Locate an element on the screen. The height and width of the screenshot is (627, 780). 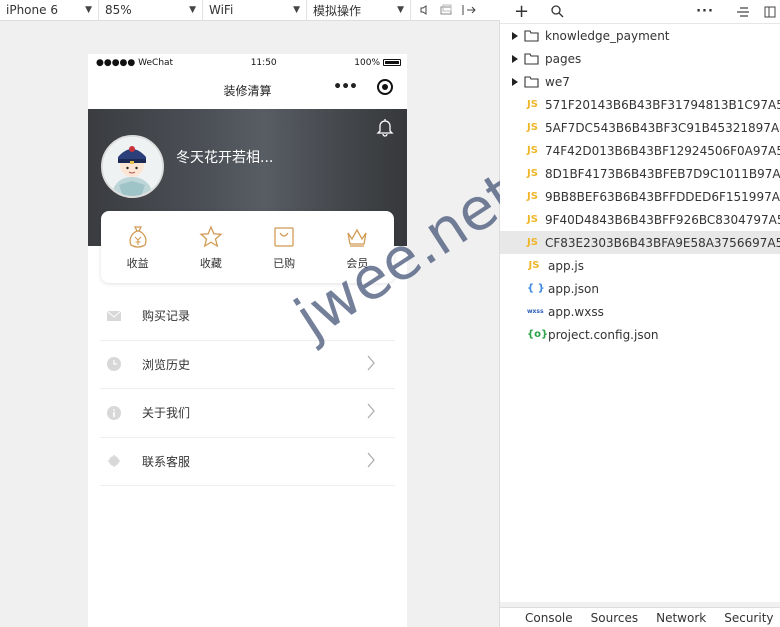
file-name: project.config.json is located at coordinates (603, 334).